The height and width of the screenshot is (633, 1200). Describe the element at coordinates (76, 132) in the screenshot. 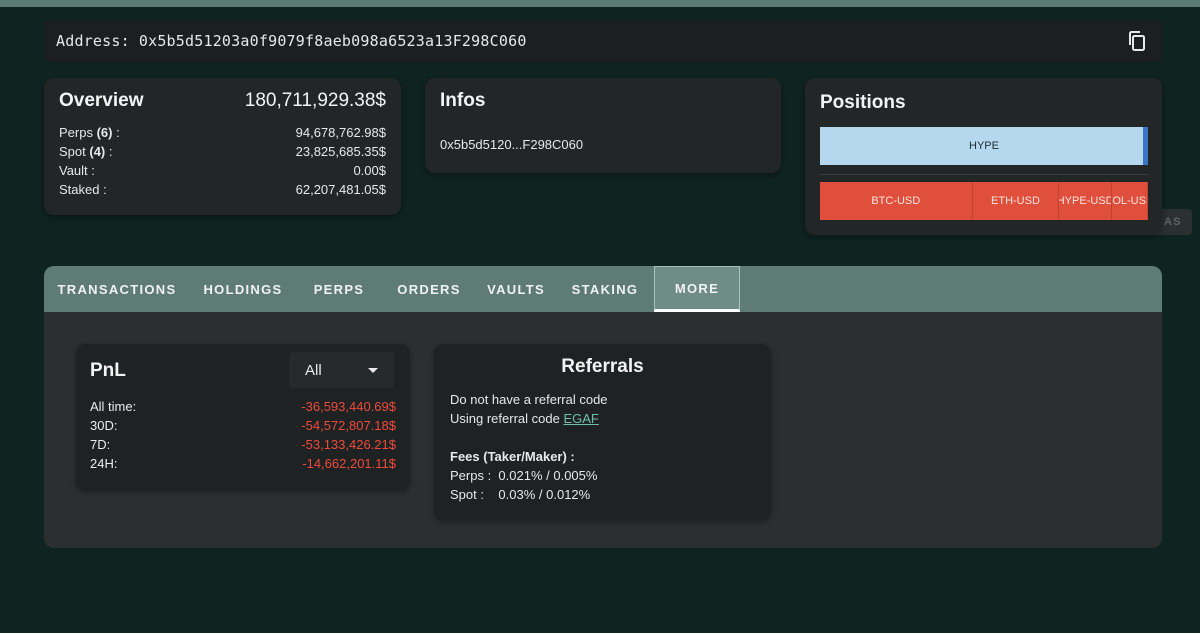

I see `perps-label: Perps` at that location.